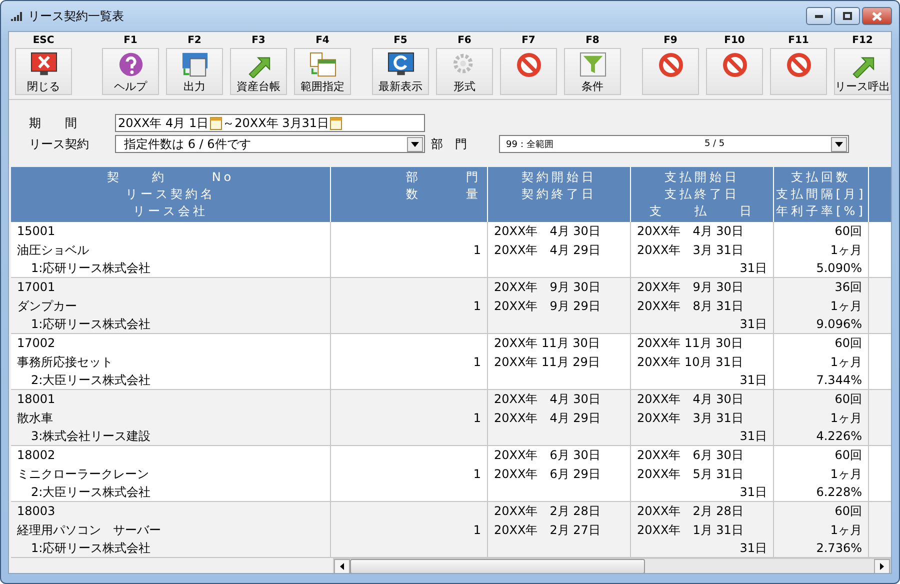 The height and width of the screenshot is (584, 900). Describe the element at coordinates (690, 343) in the screenshot. I see `date-cell-text: 20XX年 11月 30日` at that location.